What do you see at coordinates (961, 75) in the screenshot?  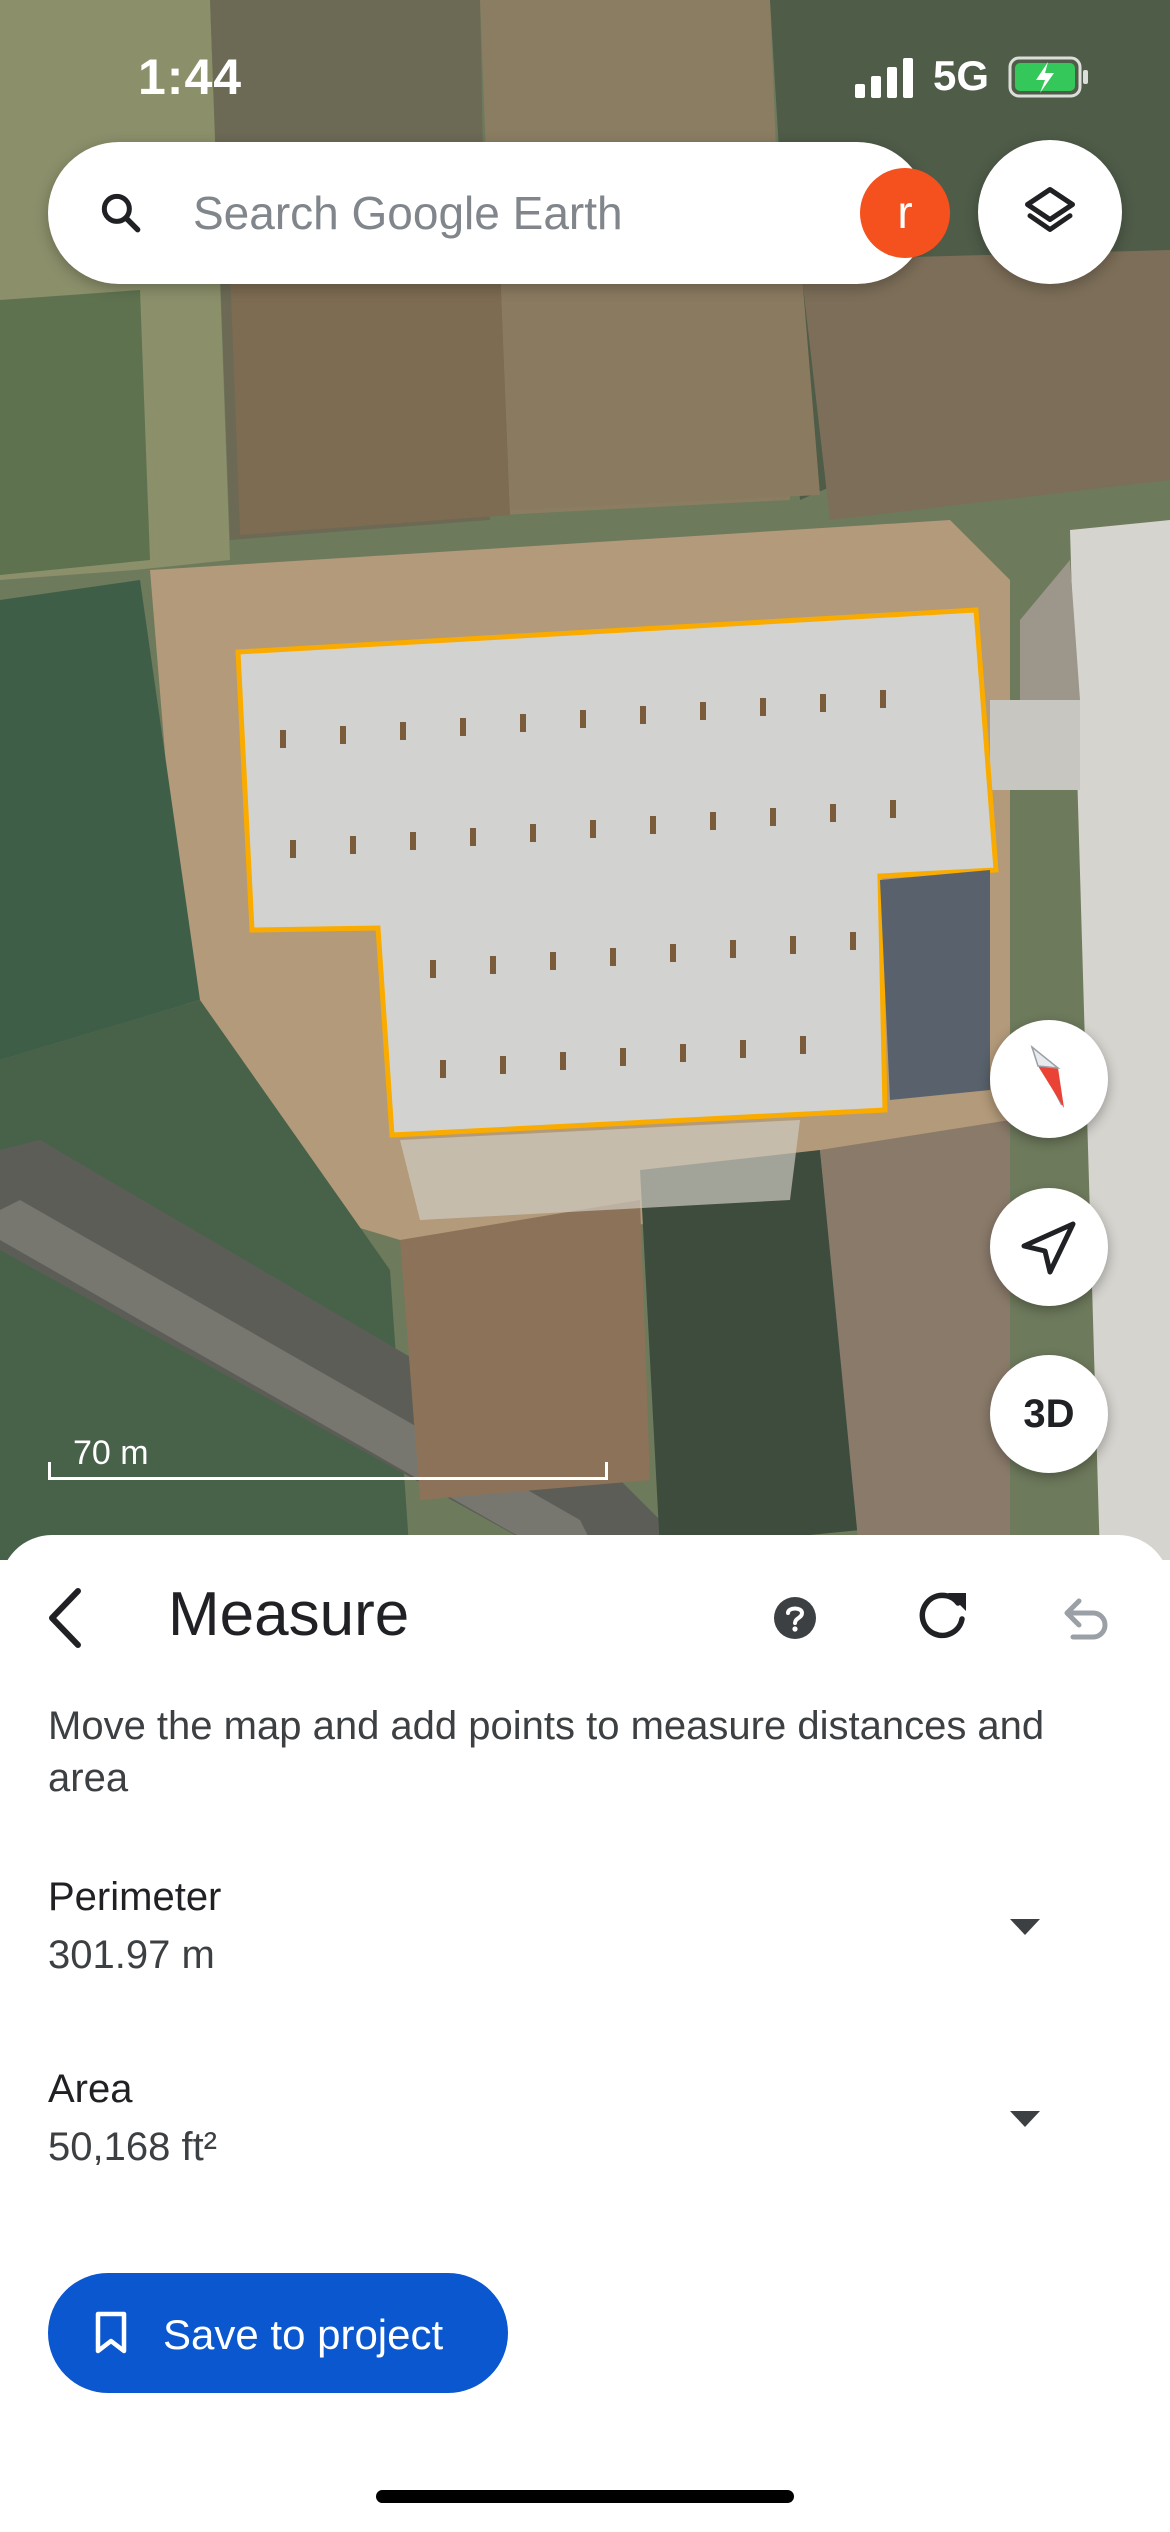 I see `network-label: 5G` at bounding box center [961, 75].